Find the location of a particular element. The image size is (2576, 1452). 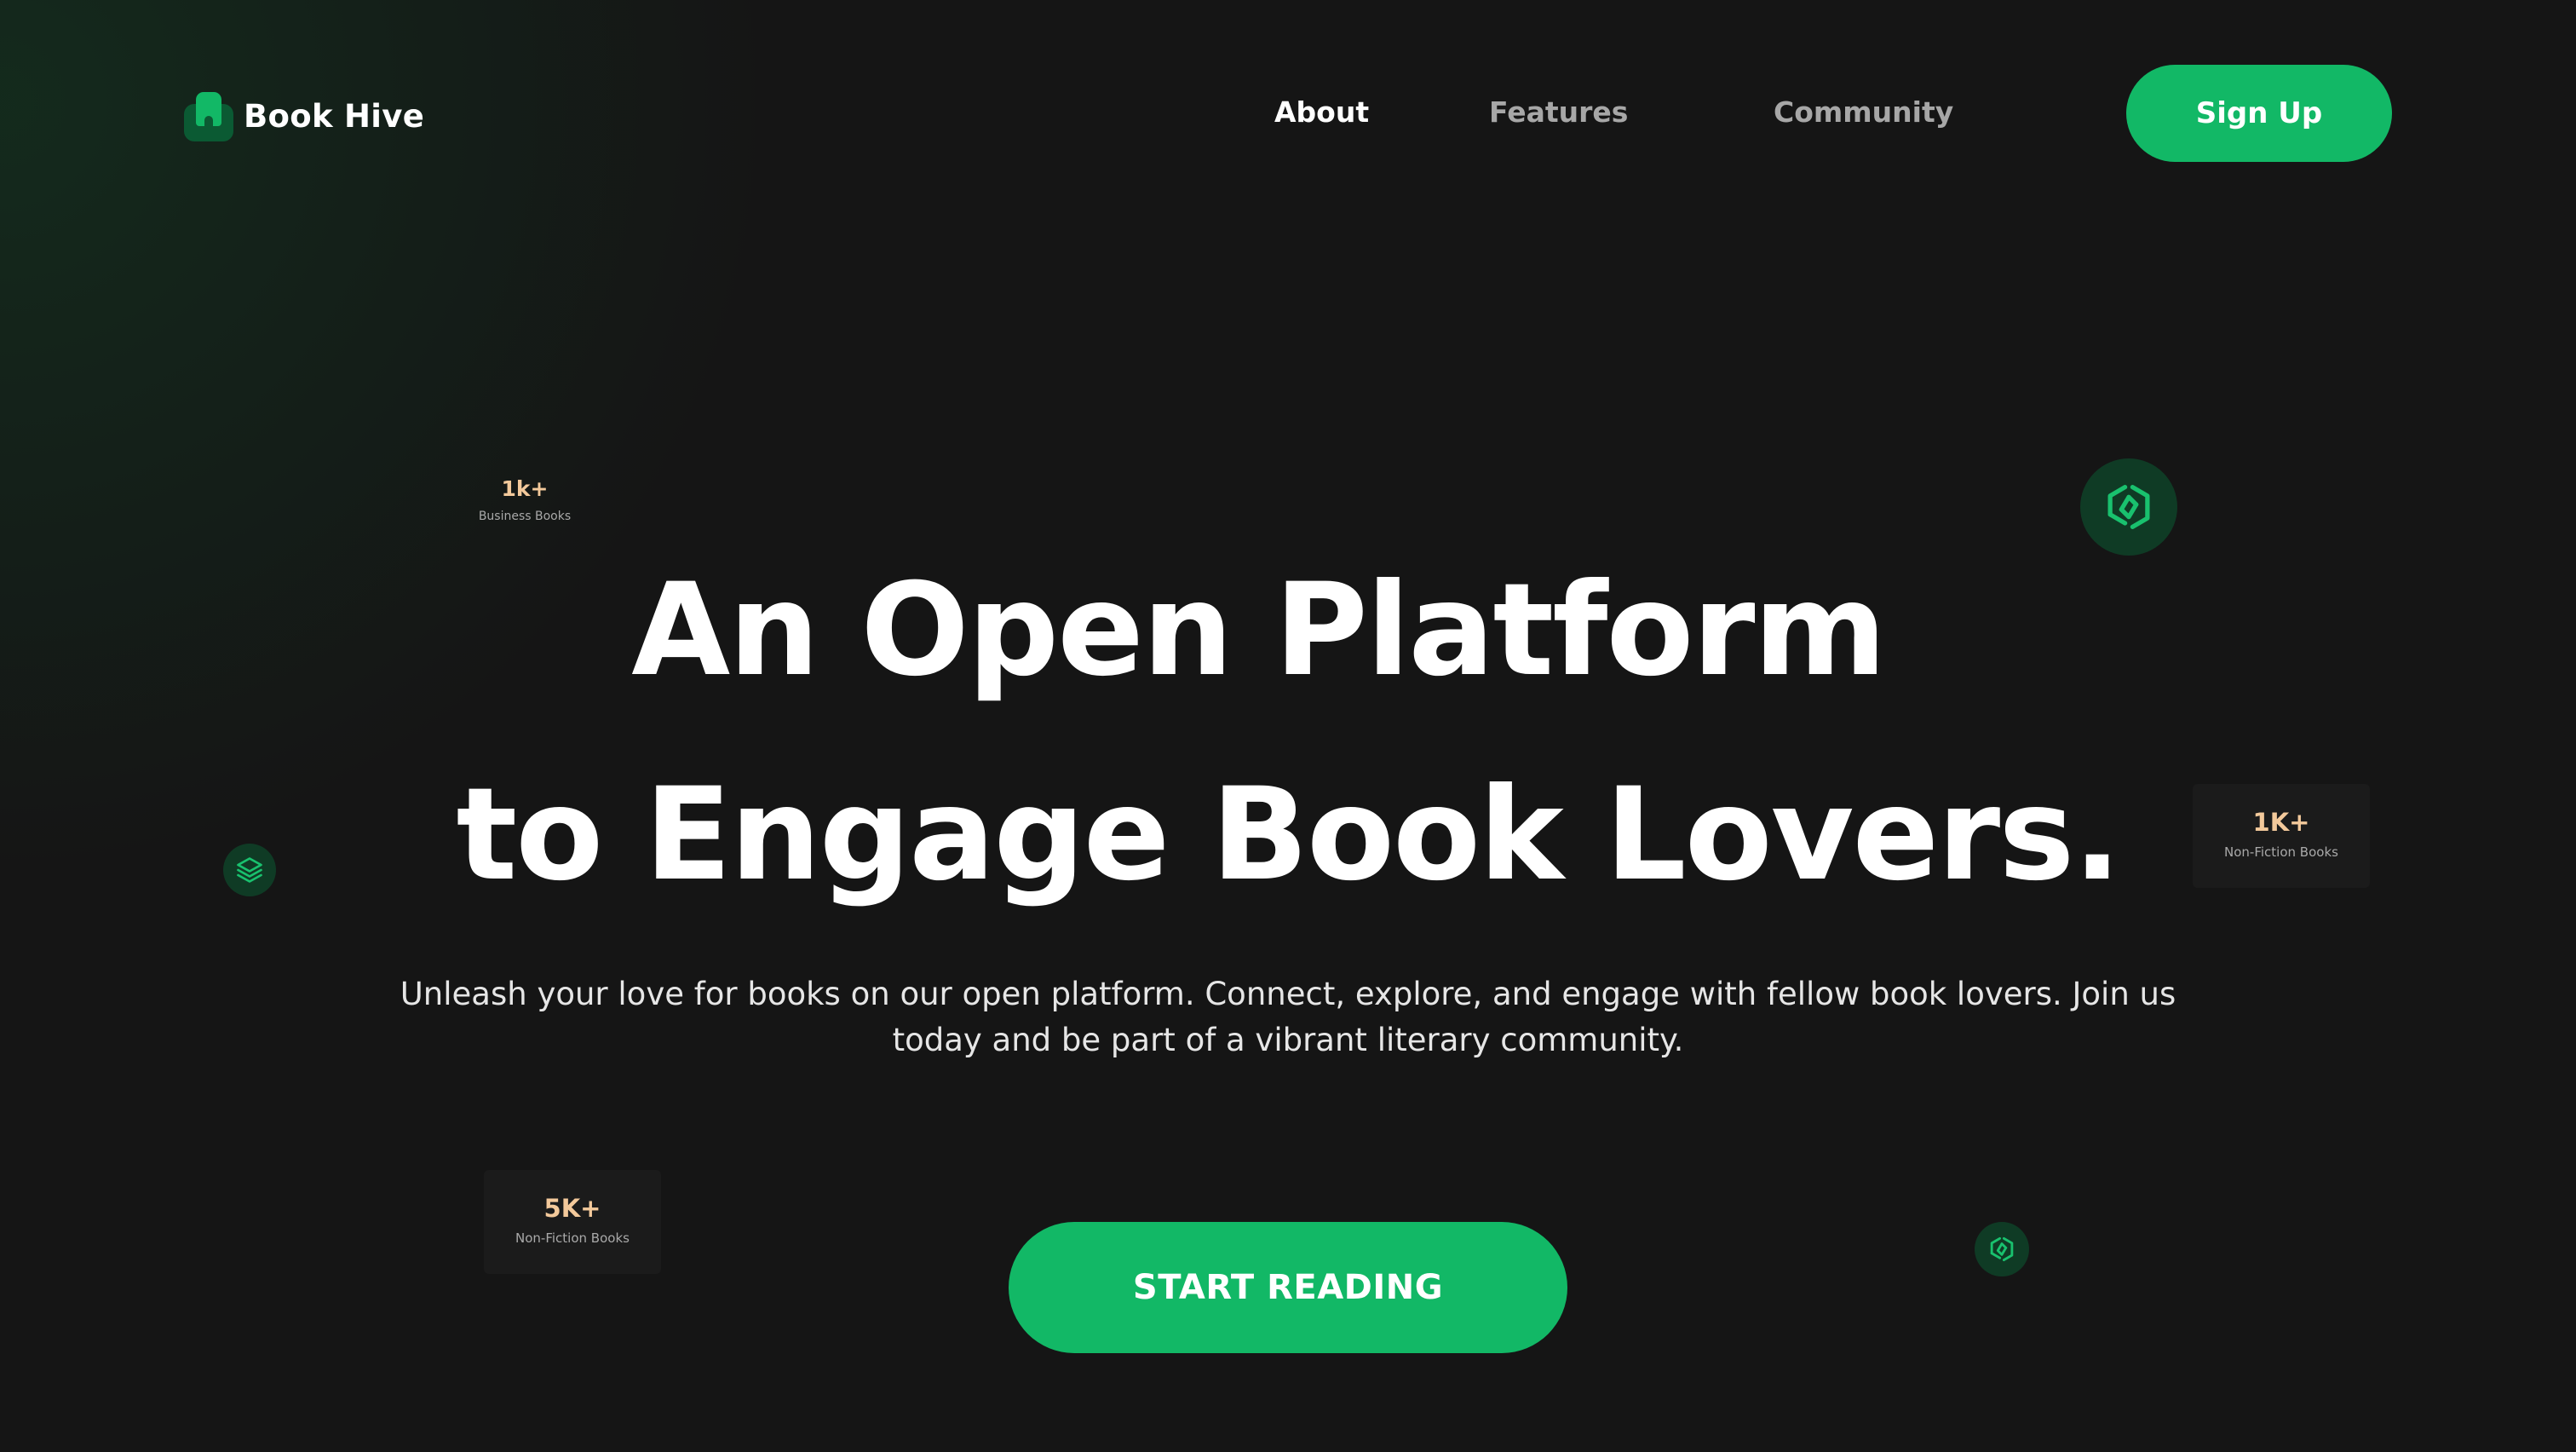

stat-badge-non-fiction-books-2: 5K+ Non-Fiction Books is located at coordinates (572, 1222).